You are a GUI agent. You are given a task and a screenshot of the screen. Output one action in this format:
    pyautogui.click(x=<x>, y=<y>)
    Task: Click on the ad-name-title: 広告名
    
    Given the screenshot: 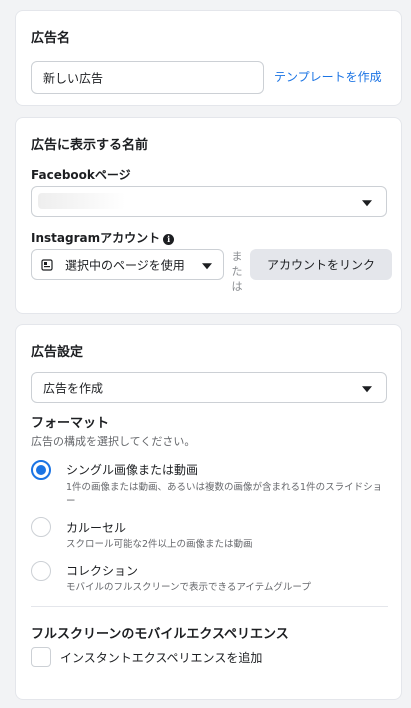 What is the action you would take?
    pyautogui.click(x=51, y=38)
    